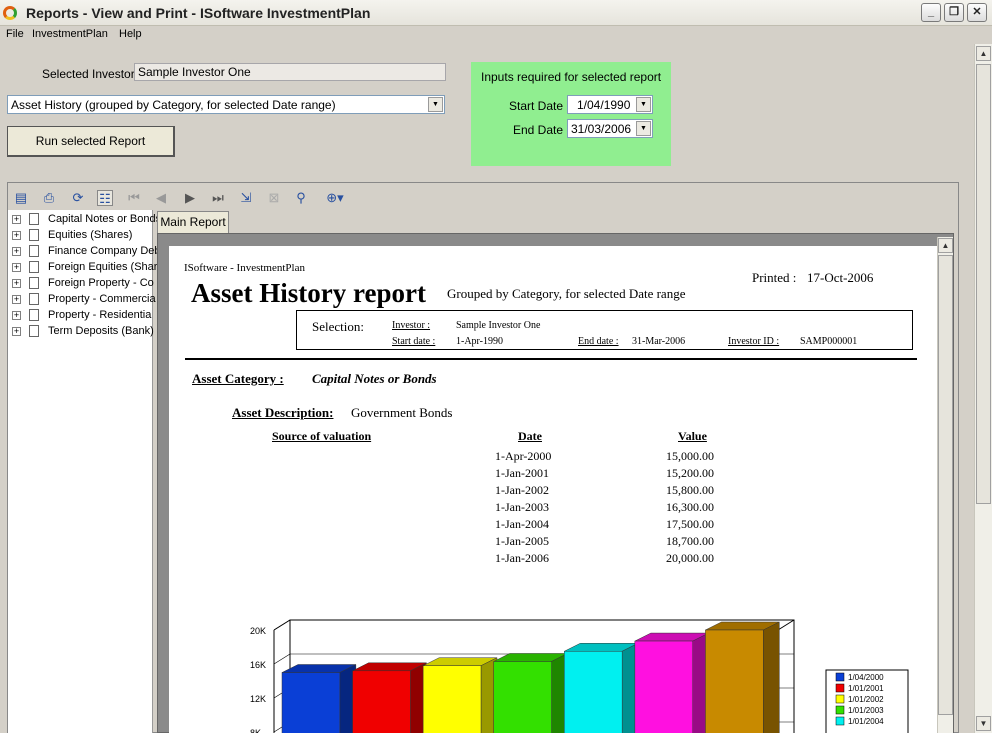  Describe the element at coordinates (571, 77) in the screenshot. I see `inputs-panel-title: Inputs required for selected report` at that location.